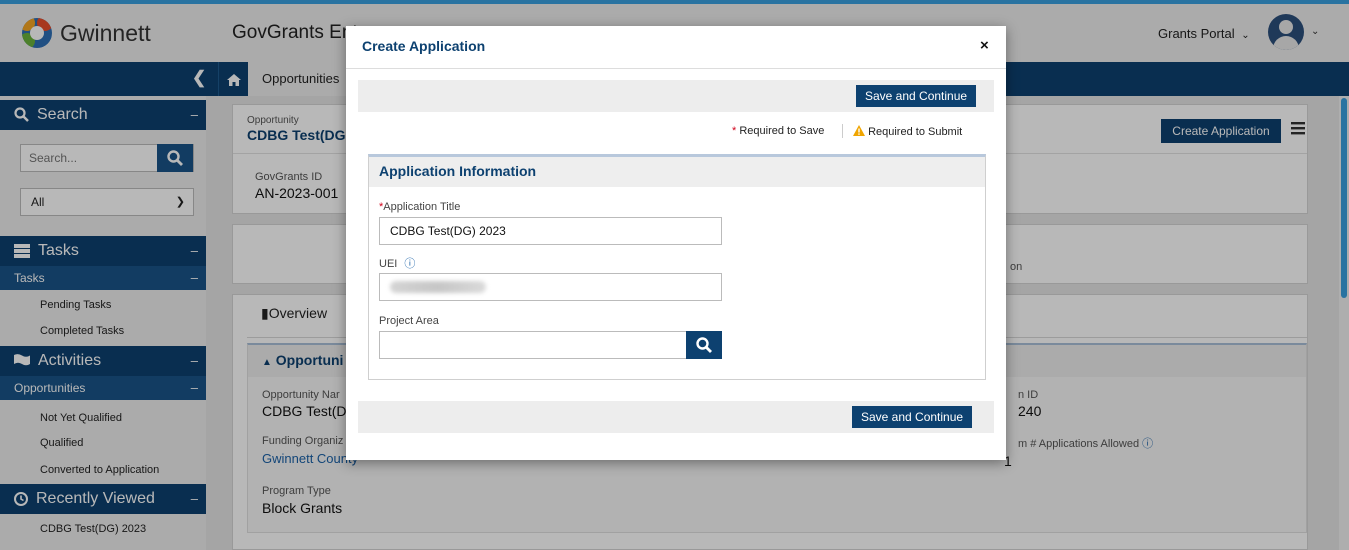 The image size is (1349, 550). Describe the element at coordinates (907, 131) in the screenshot. I see `required-to-submit-legend: Required to Submit` at that location.